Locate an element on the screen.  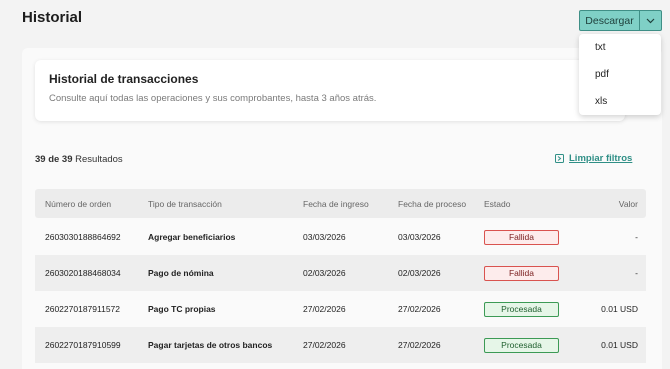
header-entry-date: Fecha de ingreso is located at coordinates (336, 203).